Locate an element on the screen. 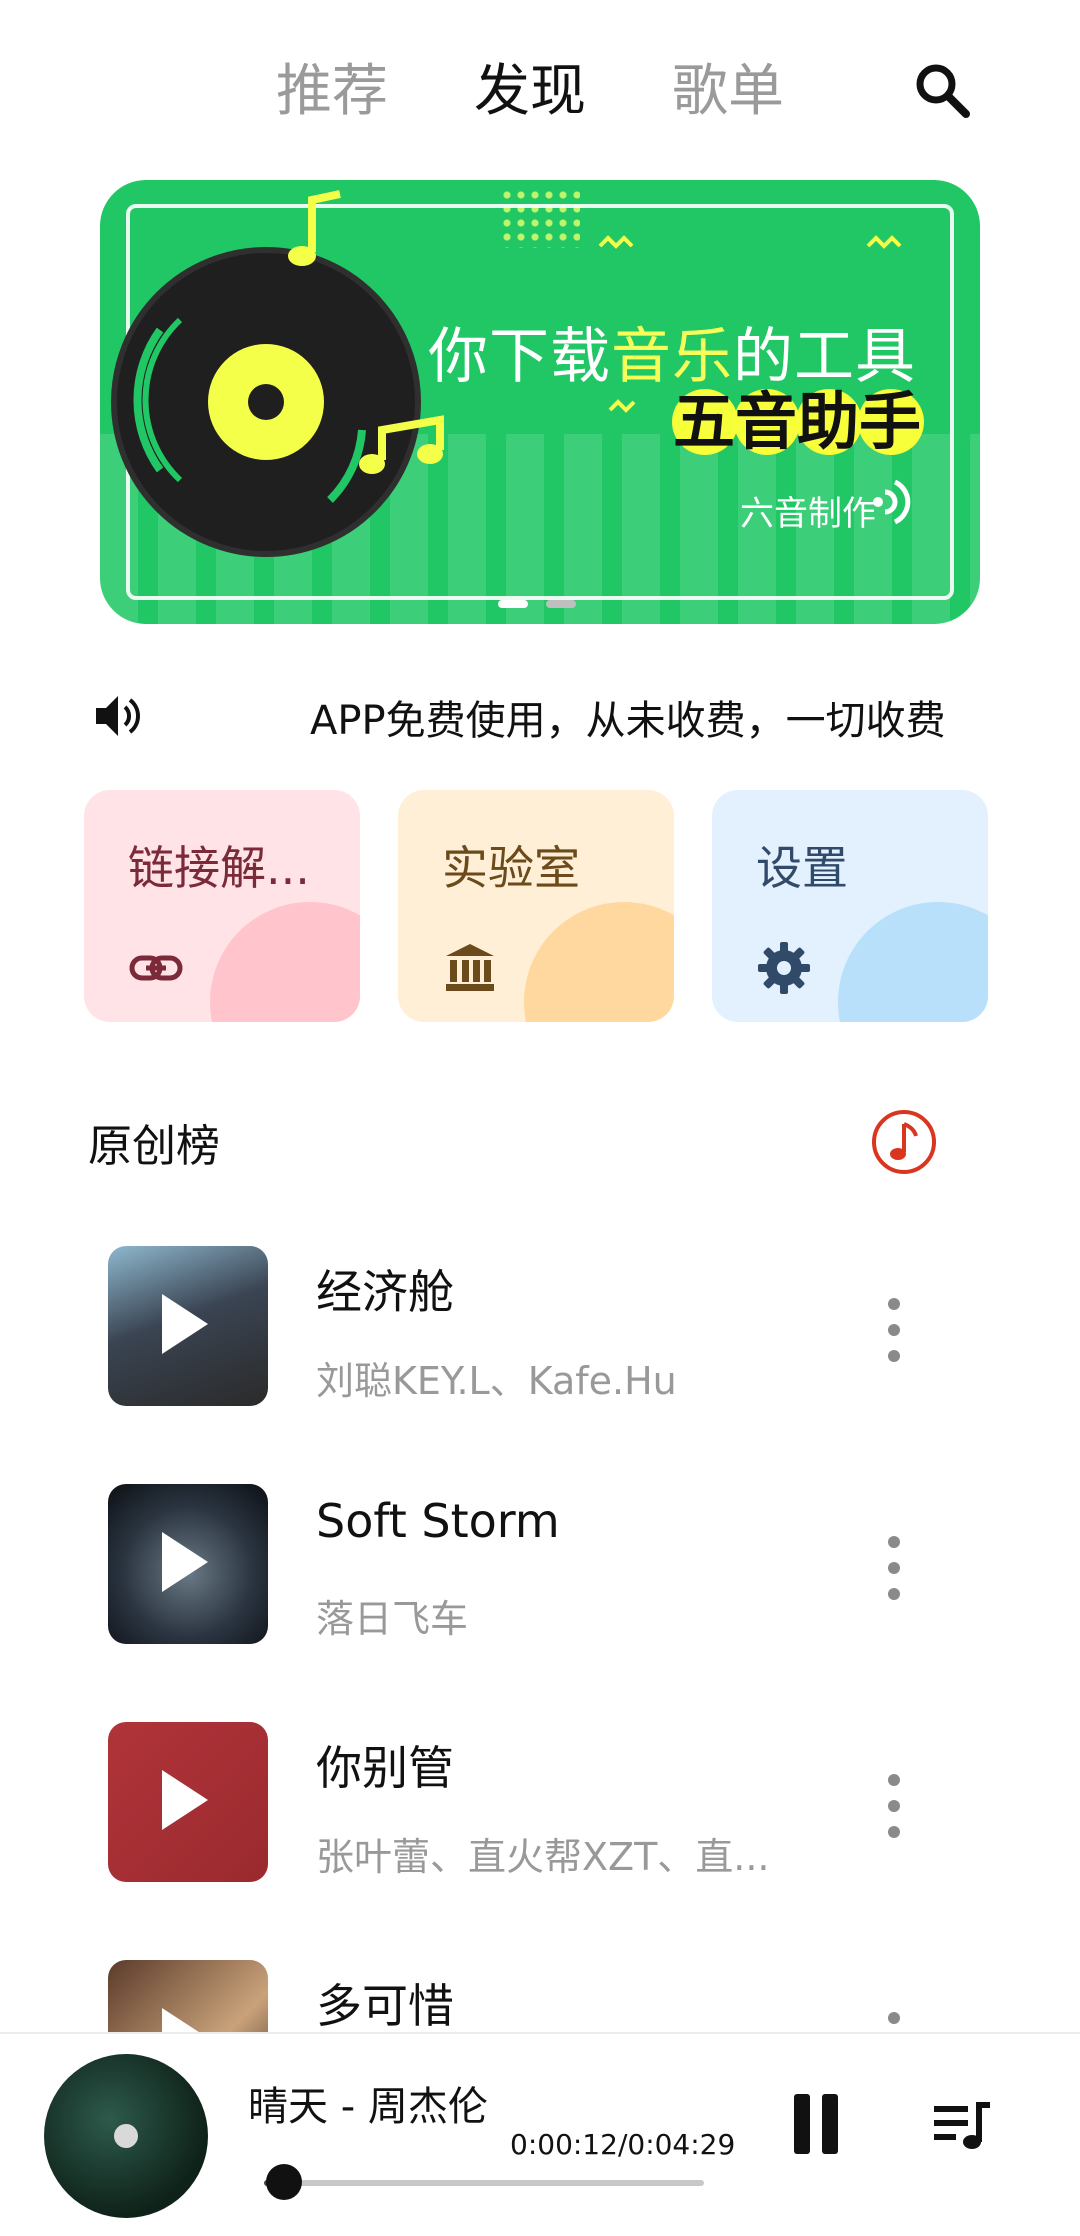 This screenshot has width=1080, height=2236. tab-playlists: 歌单 is located at coordinates (728, 86).